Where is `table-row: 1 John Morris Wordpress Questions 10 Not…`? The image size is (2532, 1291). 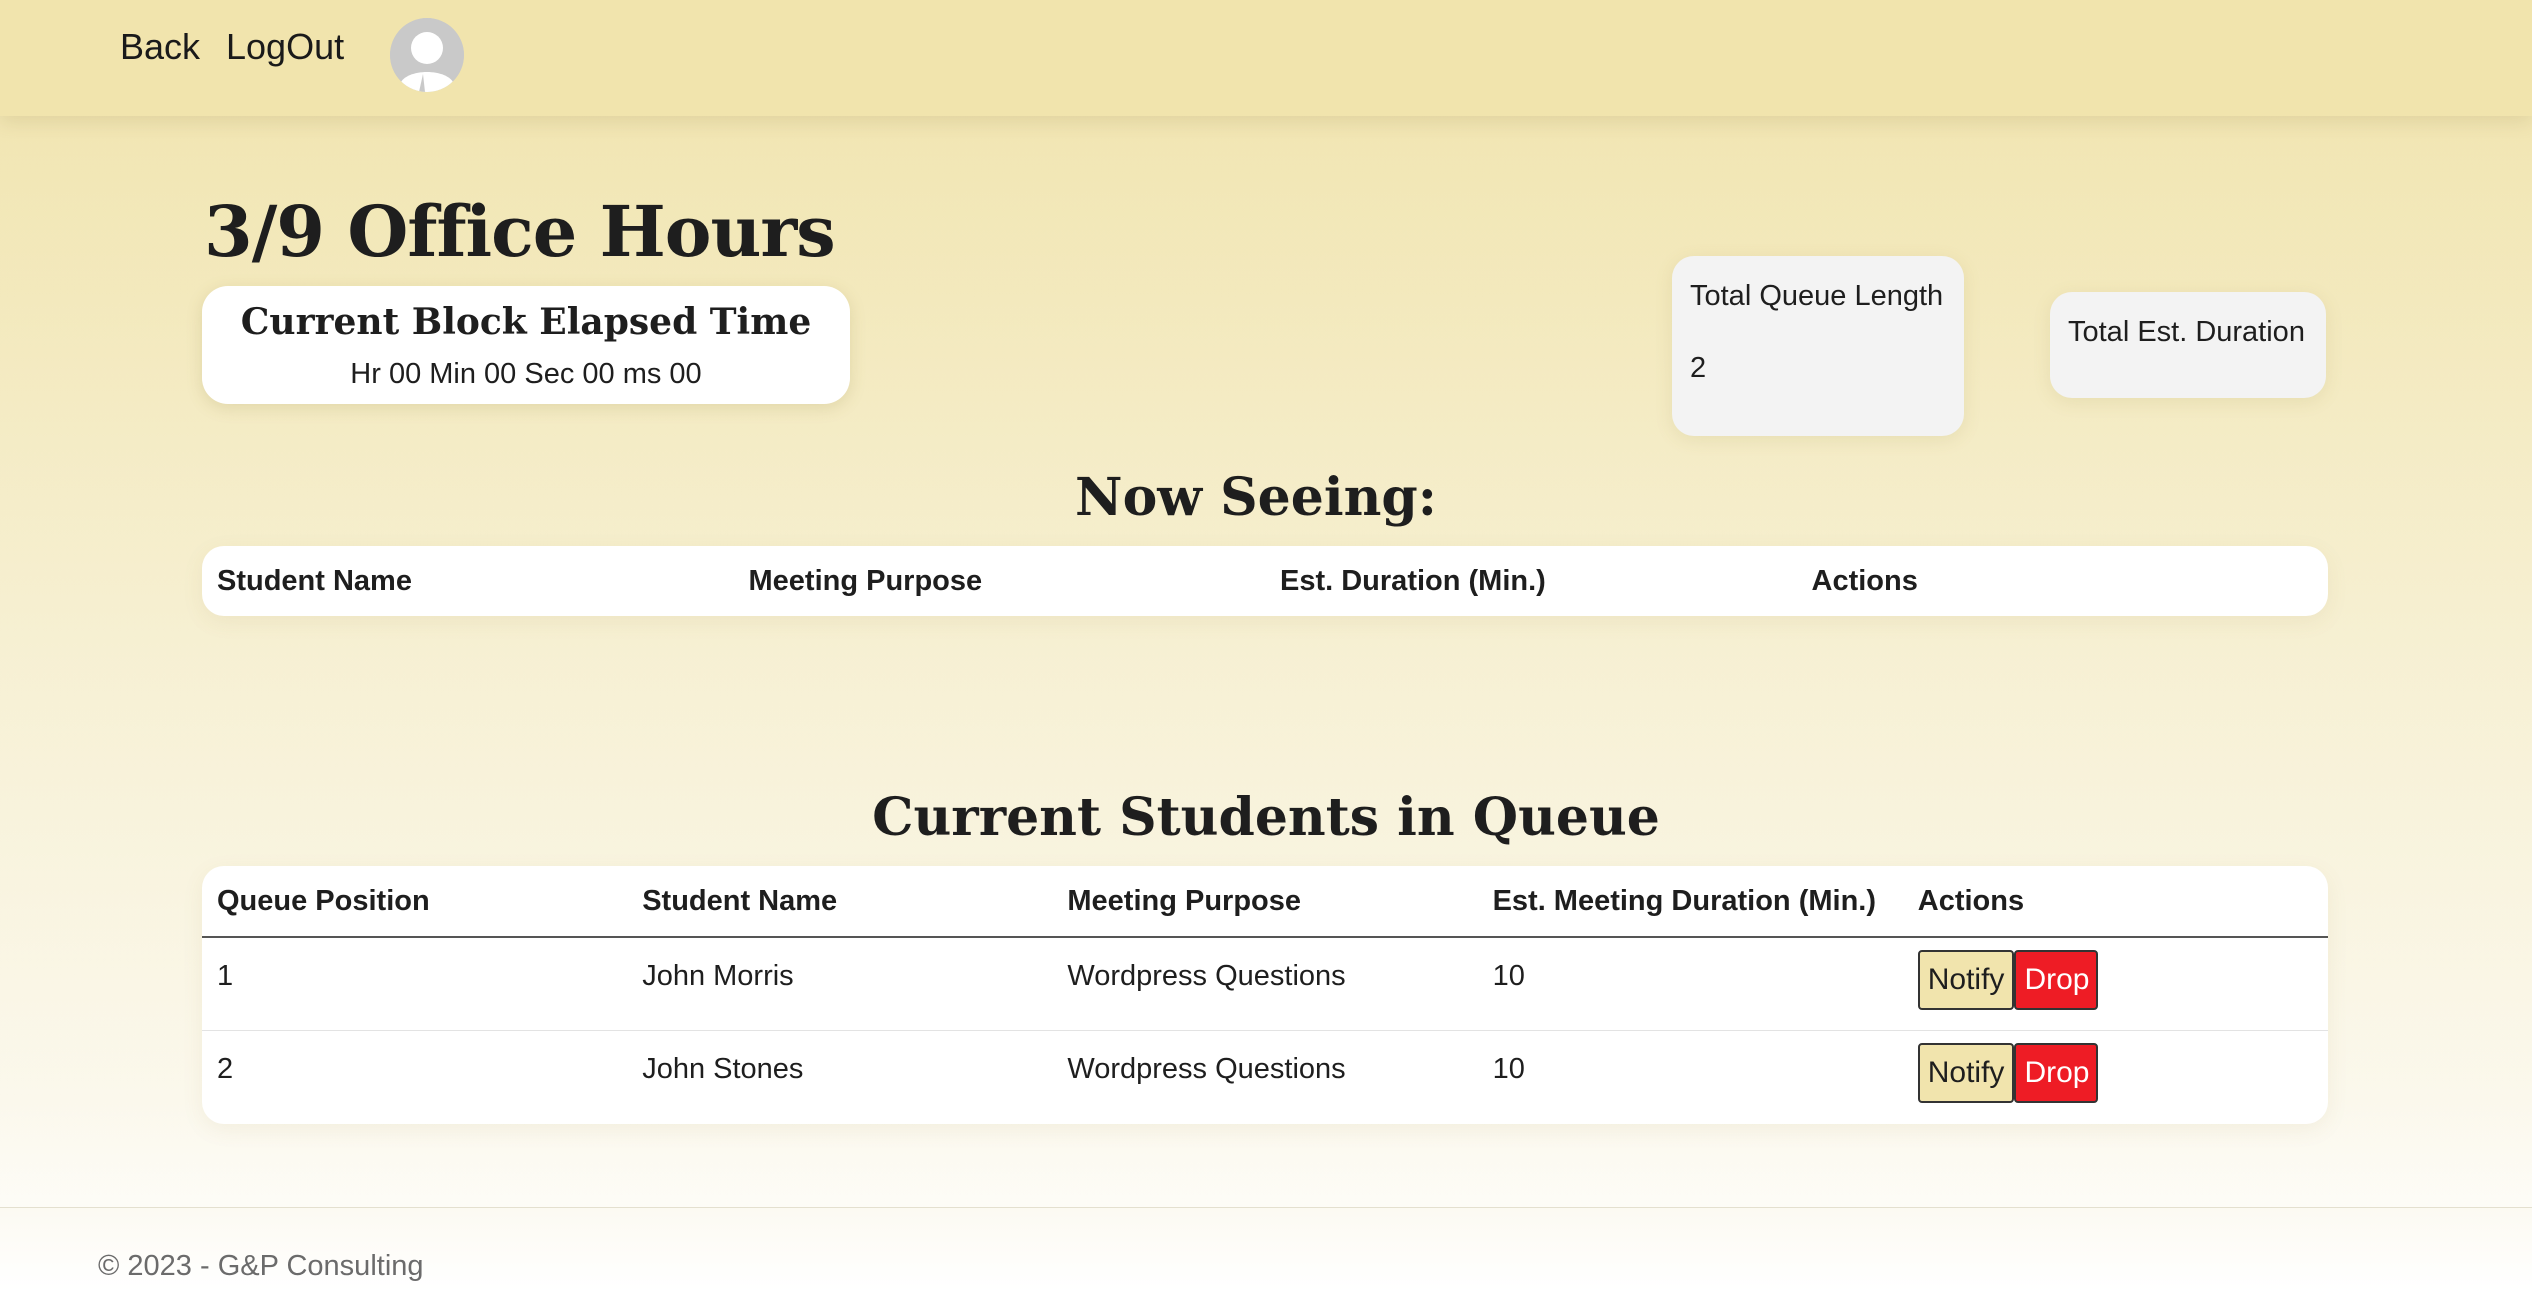
table-row: 1 John Morris Wordpress Questions 10 Not… is located at coordinates (1265, 984).